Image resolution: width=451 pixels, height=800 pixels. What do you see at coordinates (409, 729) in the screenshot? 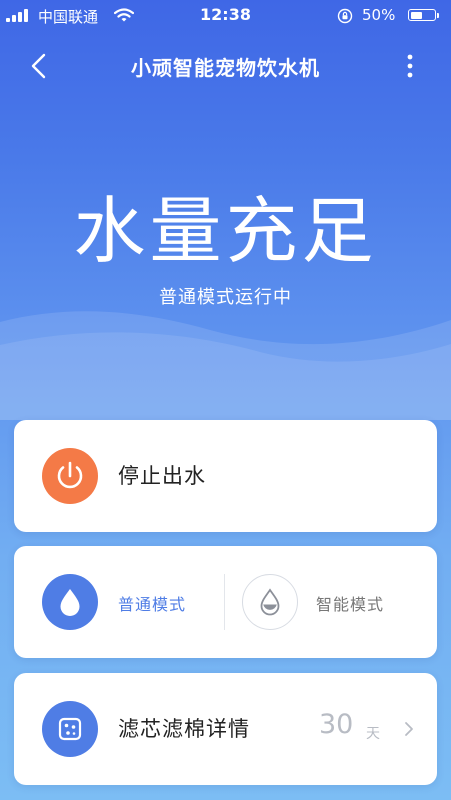
I see `chevron-right-icon` at bounding box center [409, 729].